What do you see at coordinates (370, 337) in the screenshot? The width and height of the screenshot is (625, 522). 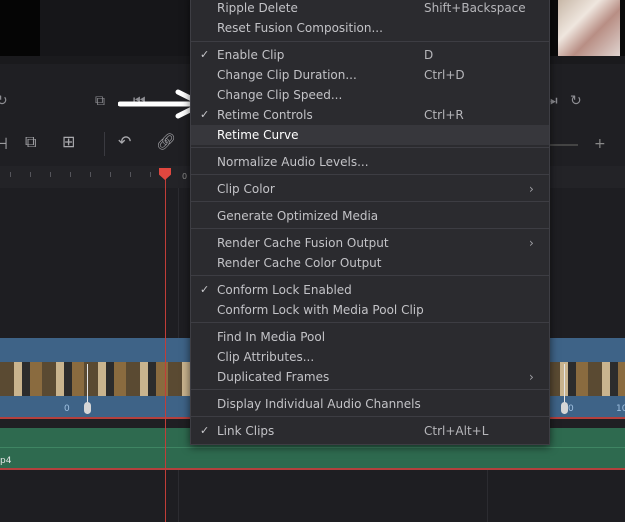 I see `menu-item-find-in-media-pool: Find In Media Pool` at bounding box center [370, 337].